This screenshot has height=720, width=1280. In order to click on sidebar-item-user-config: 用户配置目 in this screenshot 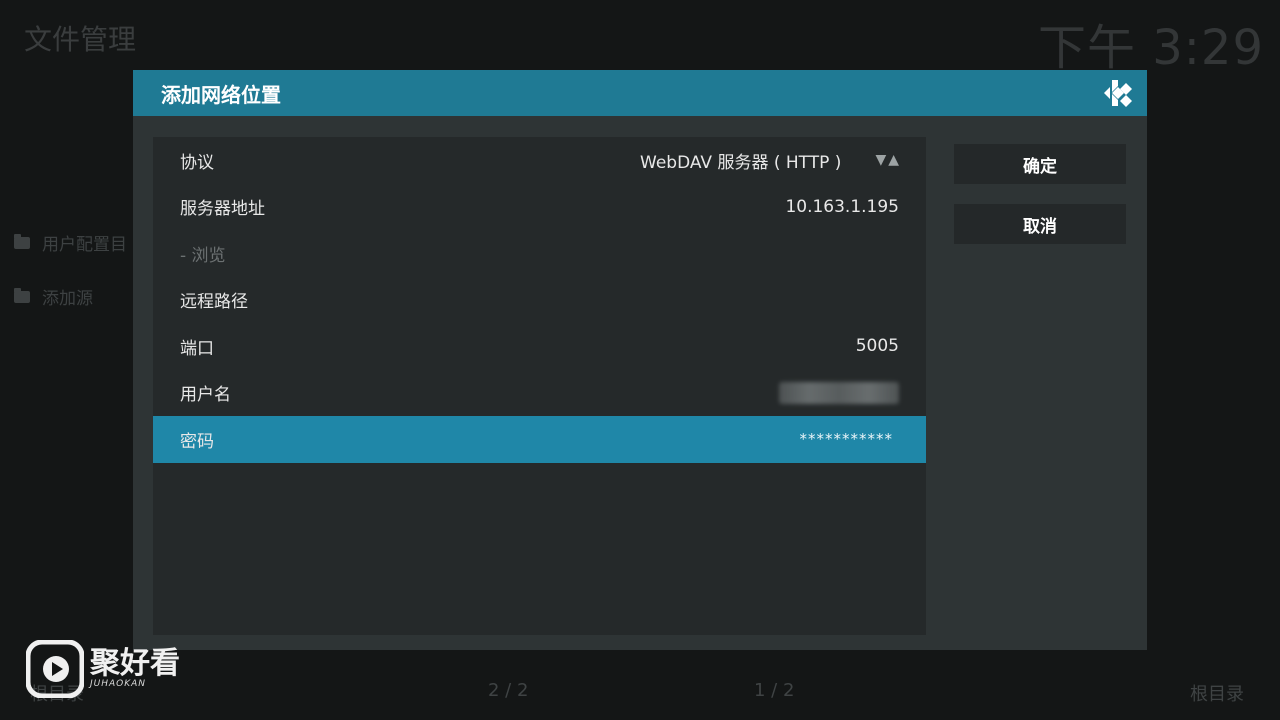, I will do `click(70, 242)`.